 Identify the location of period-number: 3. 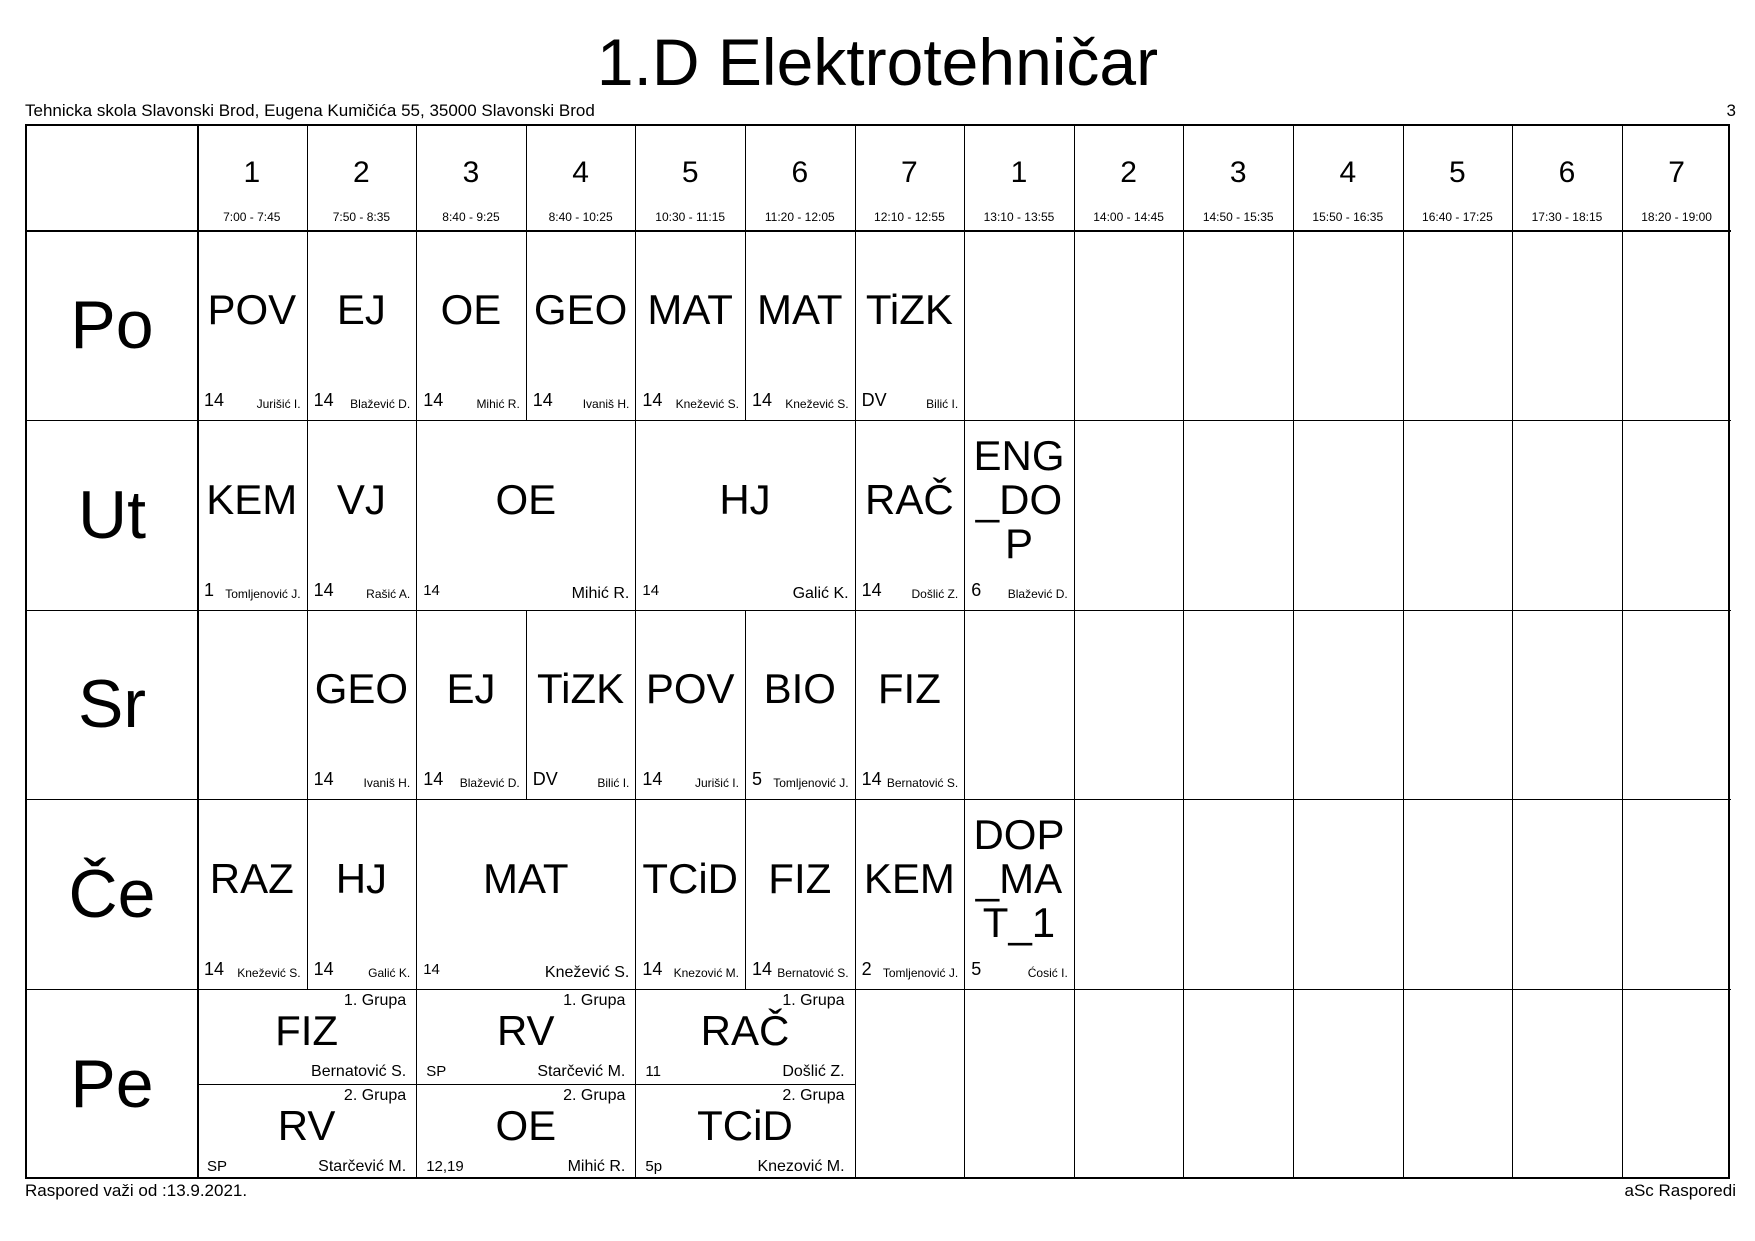
(471, 172).